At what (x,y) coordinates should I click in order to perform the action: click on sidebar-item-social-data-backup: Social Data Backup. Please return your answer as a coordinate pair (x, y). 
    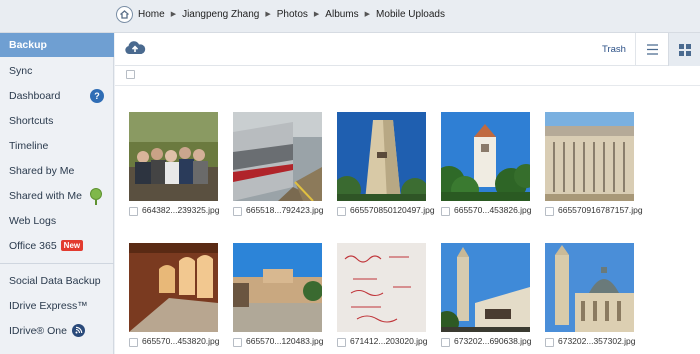
    Looking at the image, I should click on (57, 281).